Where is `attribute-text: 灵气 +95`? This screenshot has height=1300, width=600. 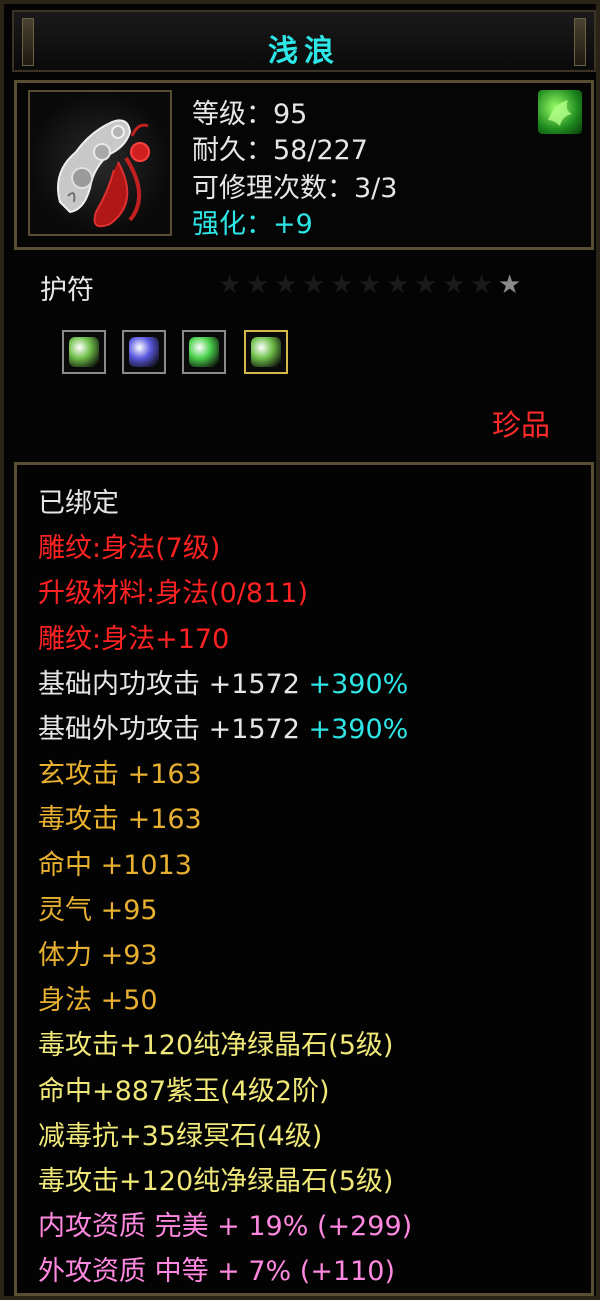
attribute-text: 灵气 +95 is located at coordinates (98, 910).